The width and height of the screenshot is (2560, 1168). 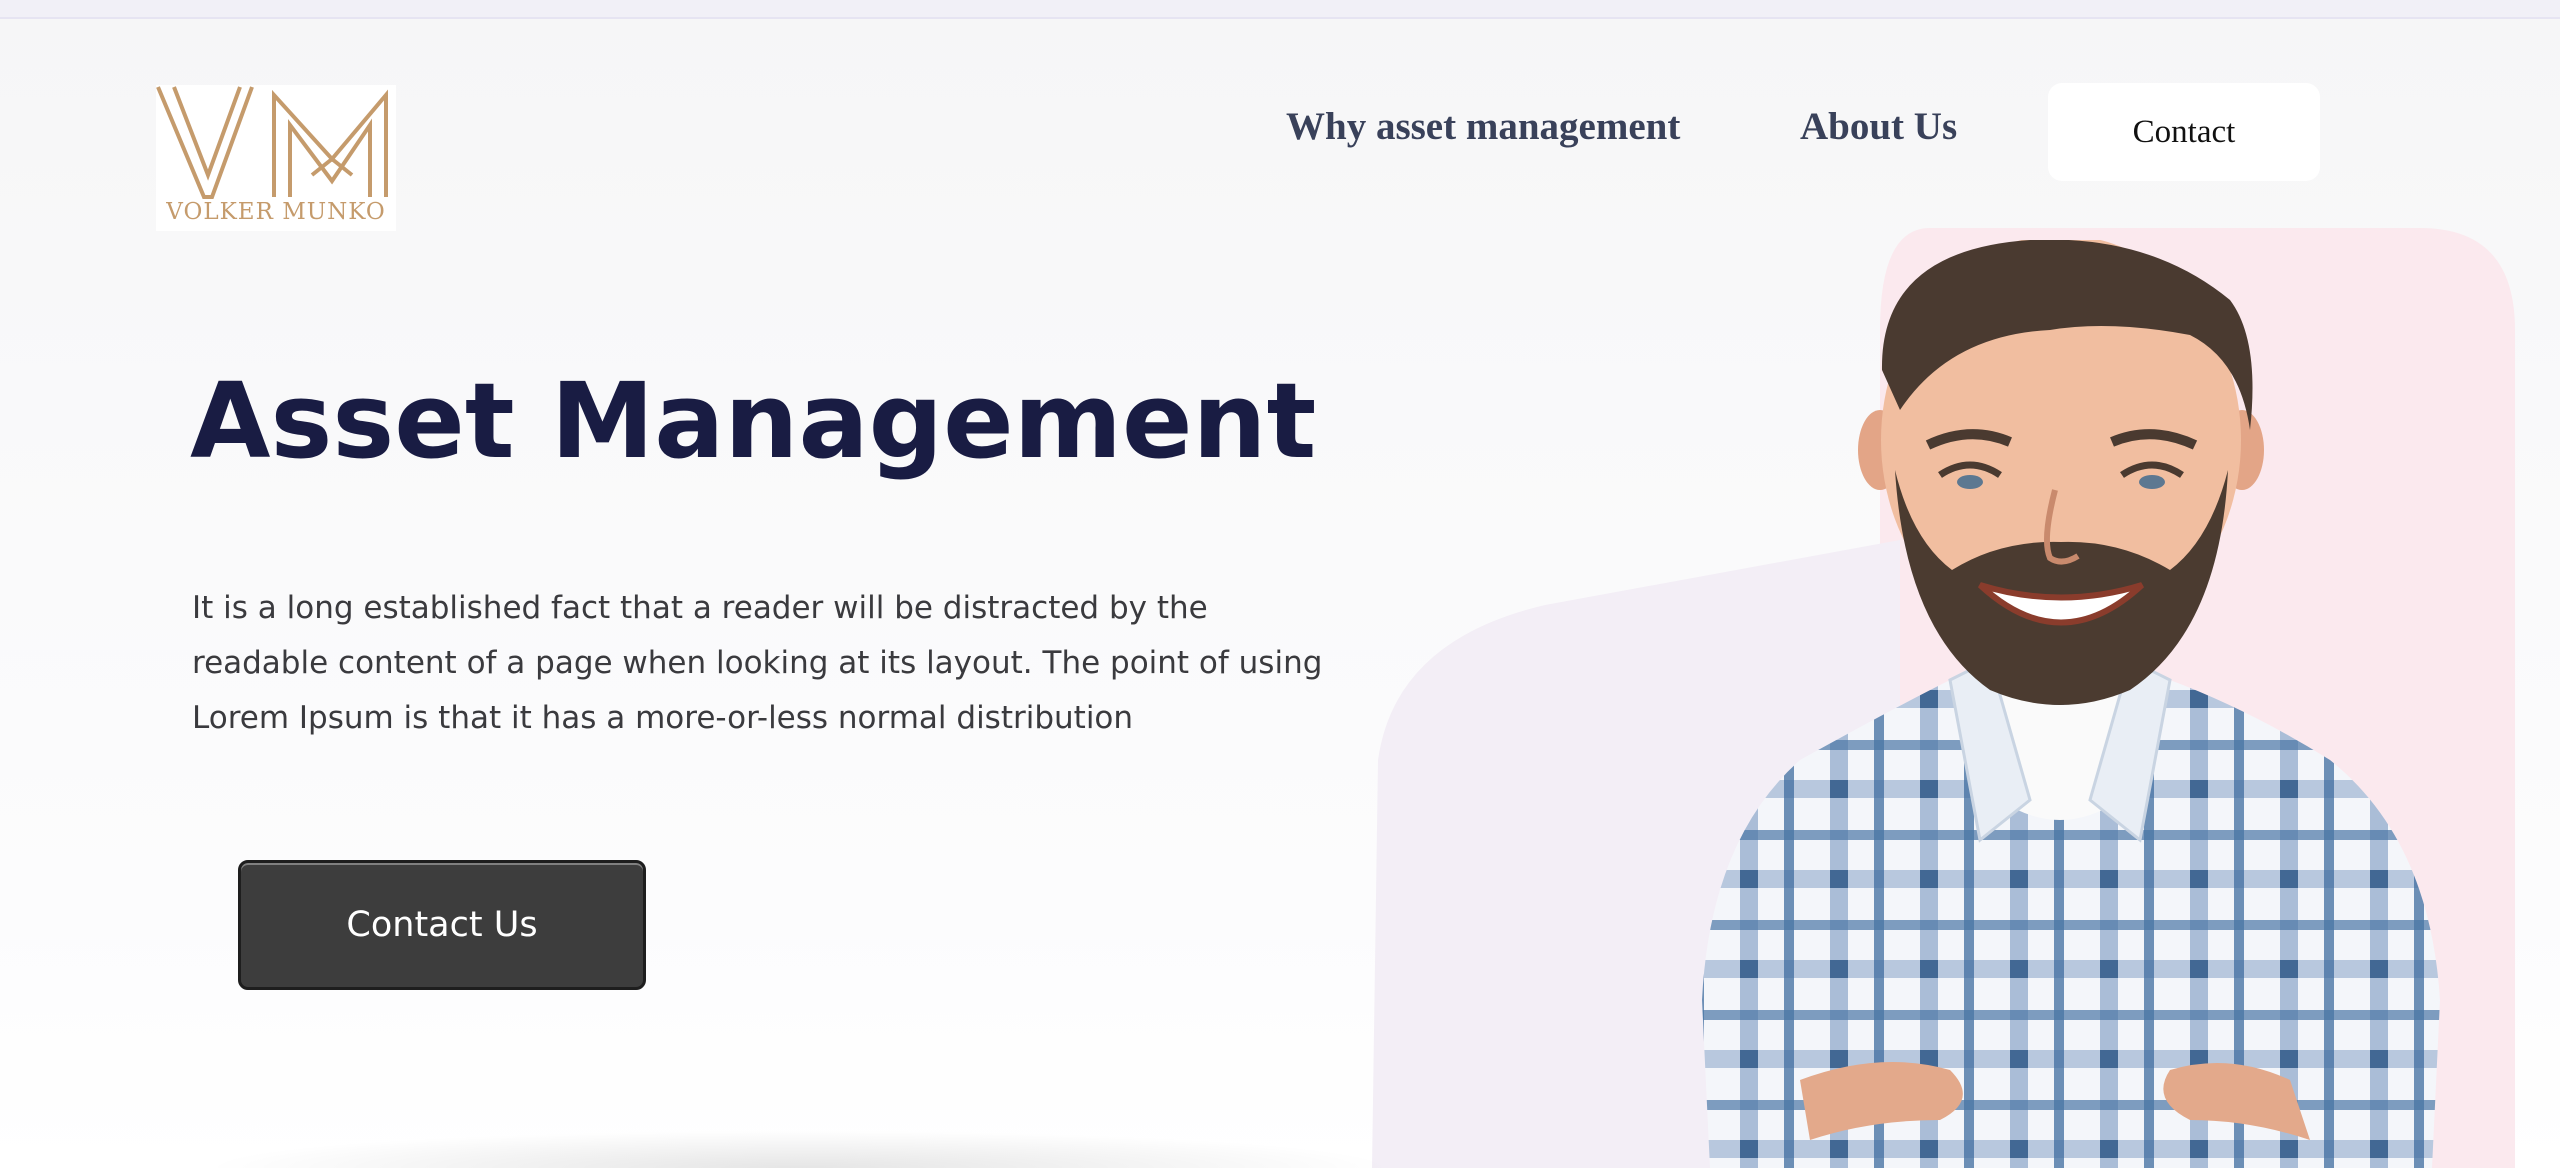 I want to click on logo: VOLKER MUNKO, so click(x=276, y=158).